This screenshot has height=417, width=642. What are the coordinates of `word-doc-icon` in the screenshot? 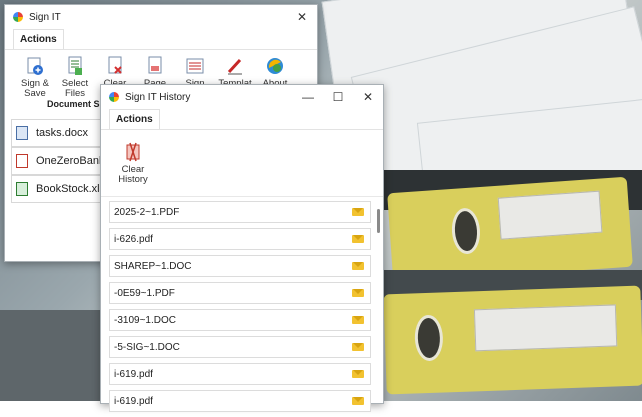 It's located at (22, 133).